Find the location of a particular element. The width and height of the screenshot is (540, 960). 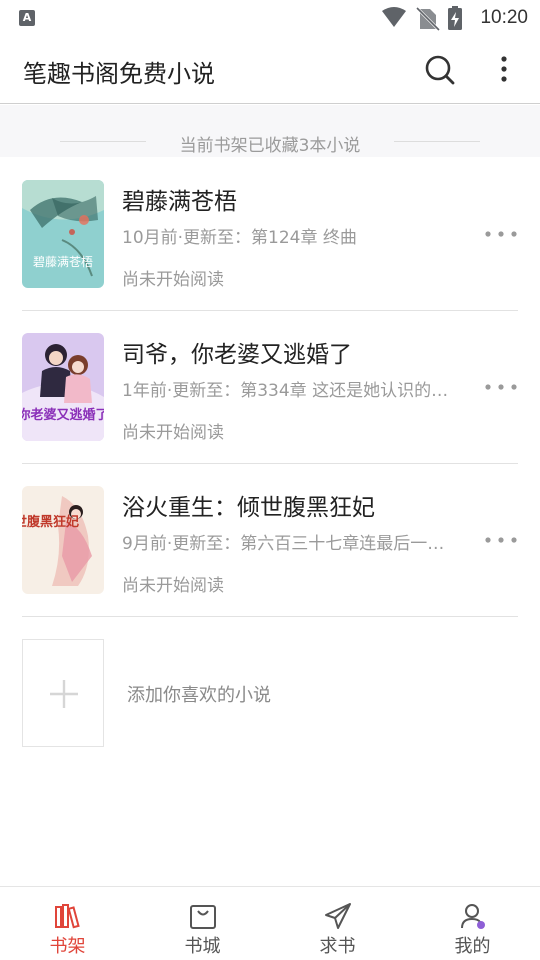

paper-plane-icon is located at coordinates (338, 916).